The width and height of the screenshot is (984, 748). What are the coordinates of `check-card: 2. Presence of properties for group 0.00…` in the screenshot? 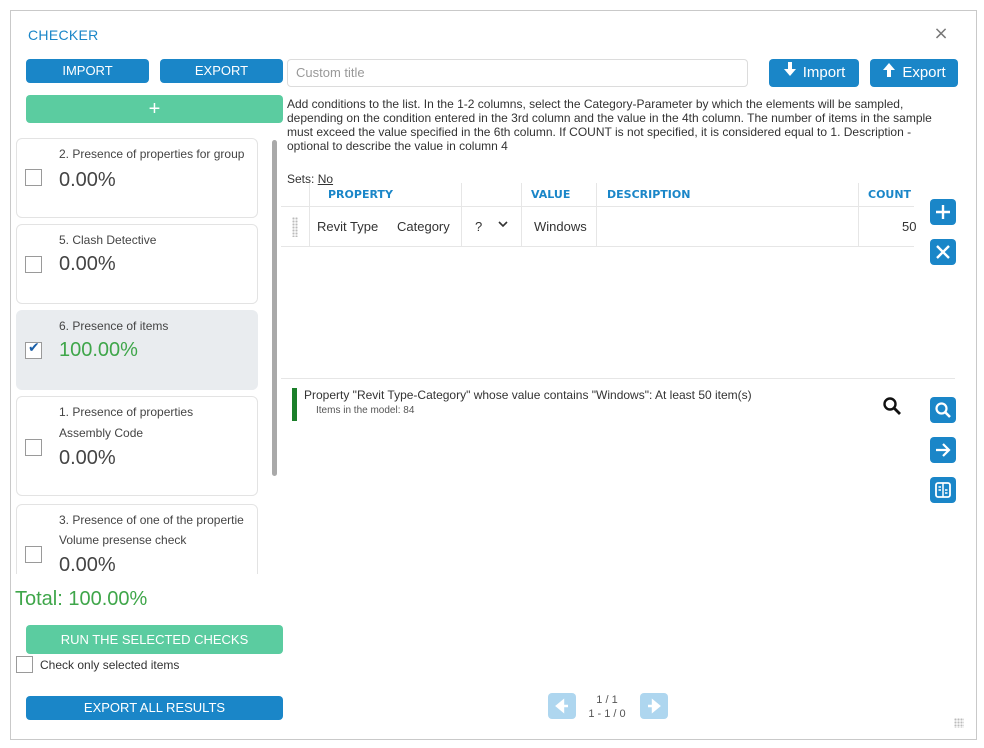 It's located at (137, 178).